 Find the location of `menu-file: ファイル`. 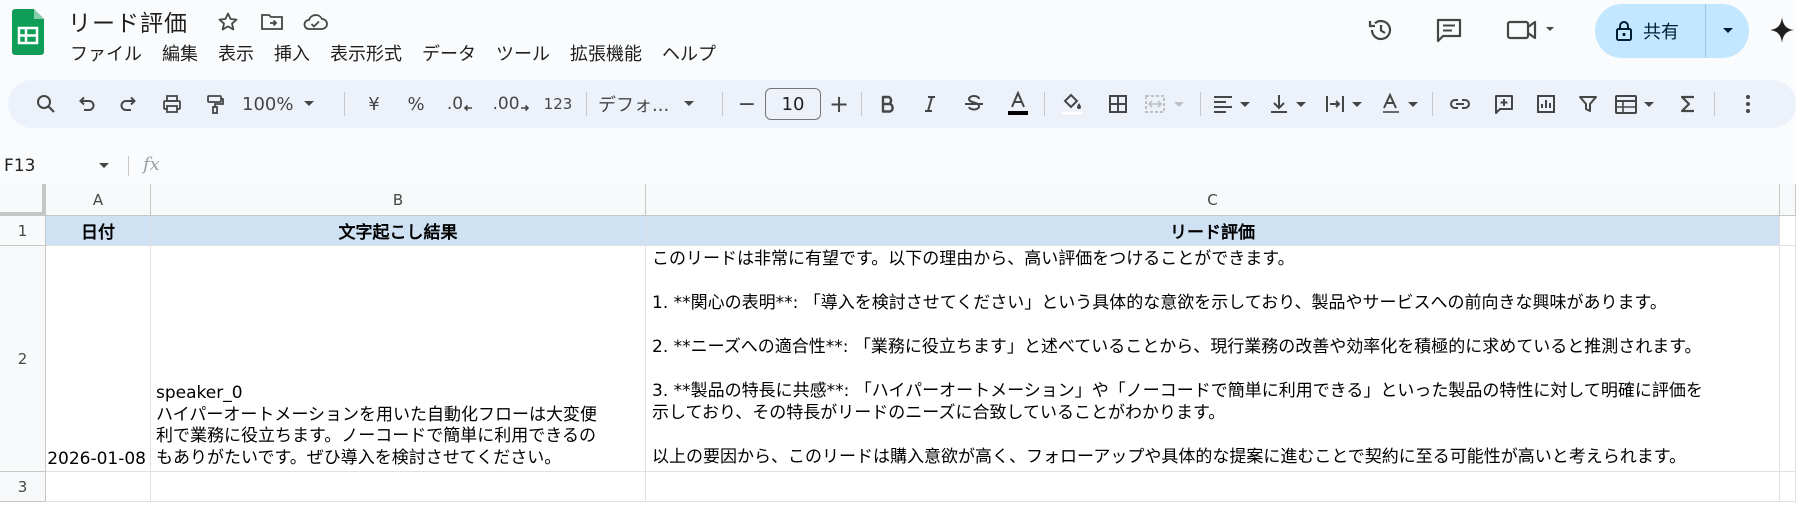

menu-file: ファイル is located at coordinates (106, 55).